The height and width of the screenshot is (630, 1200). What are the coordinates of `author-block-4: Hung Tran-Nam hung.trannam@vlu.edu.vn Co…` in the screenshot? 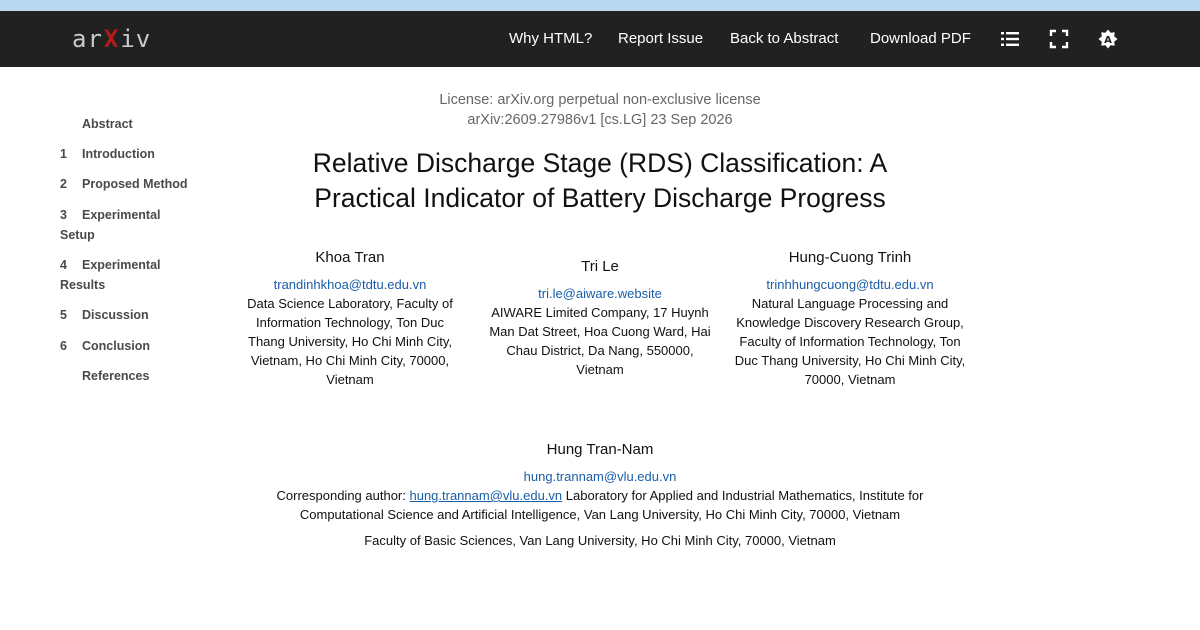 It's located at (600, 495).